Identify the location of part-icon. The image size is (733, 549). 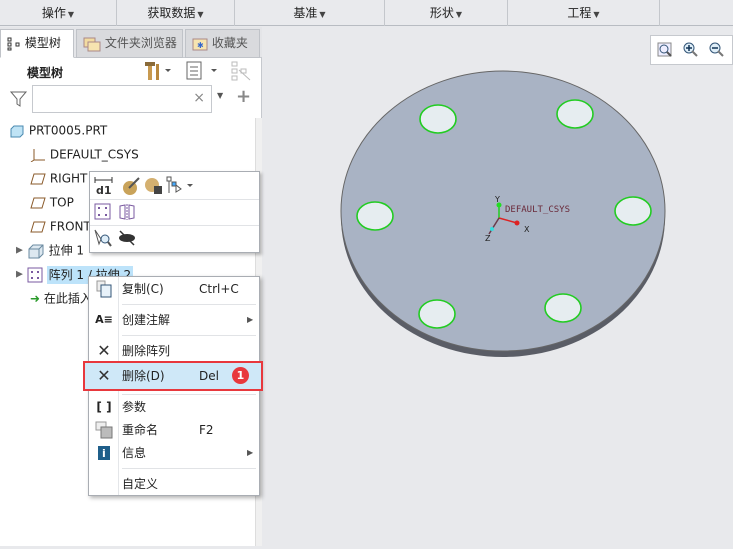
(17, 131).